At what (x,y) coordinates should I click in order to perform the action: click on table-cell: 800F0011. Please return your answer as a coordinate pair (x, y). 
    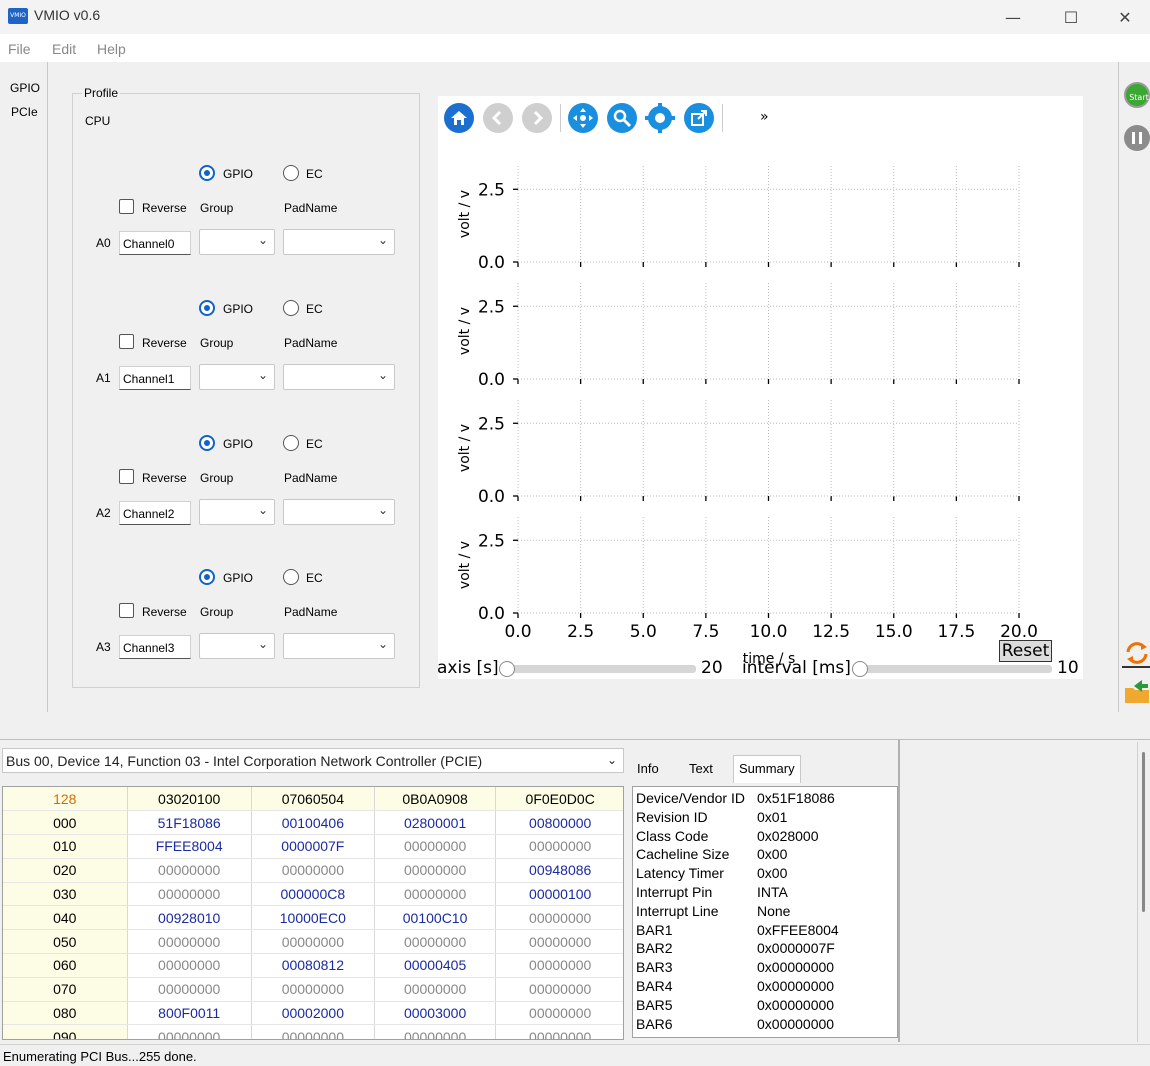
    Looking at the image, I should click on (189, 1013).